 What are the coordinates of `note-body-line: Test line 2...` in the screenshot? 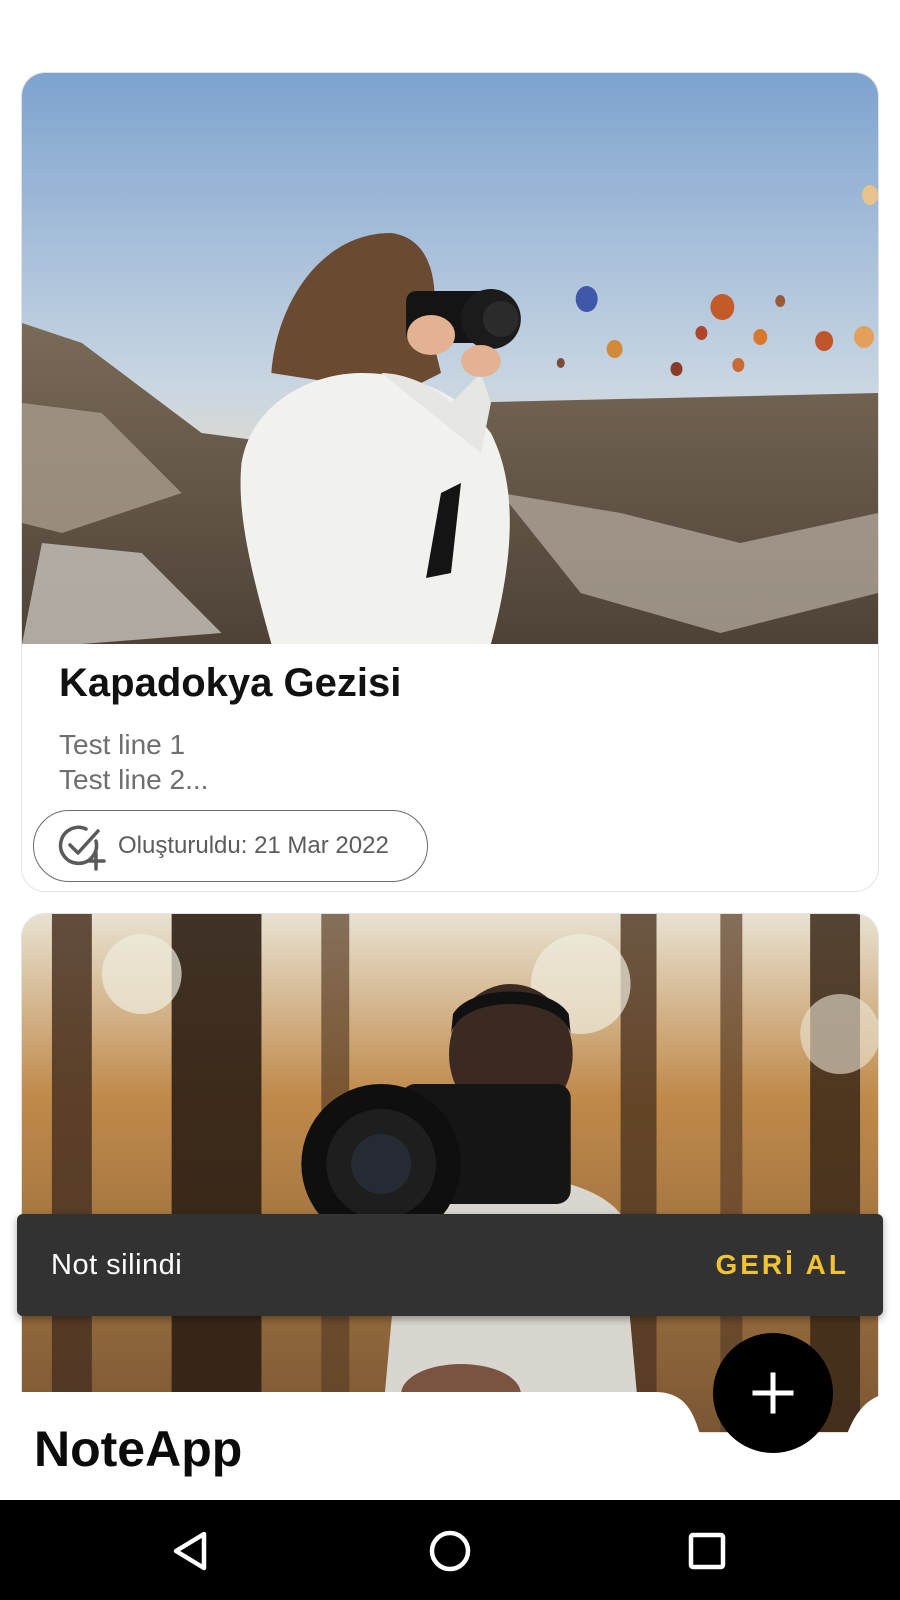 It's located at (134, 779).